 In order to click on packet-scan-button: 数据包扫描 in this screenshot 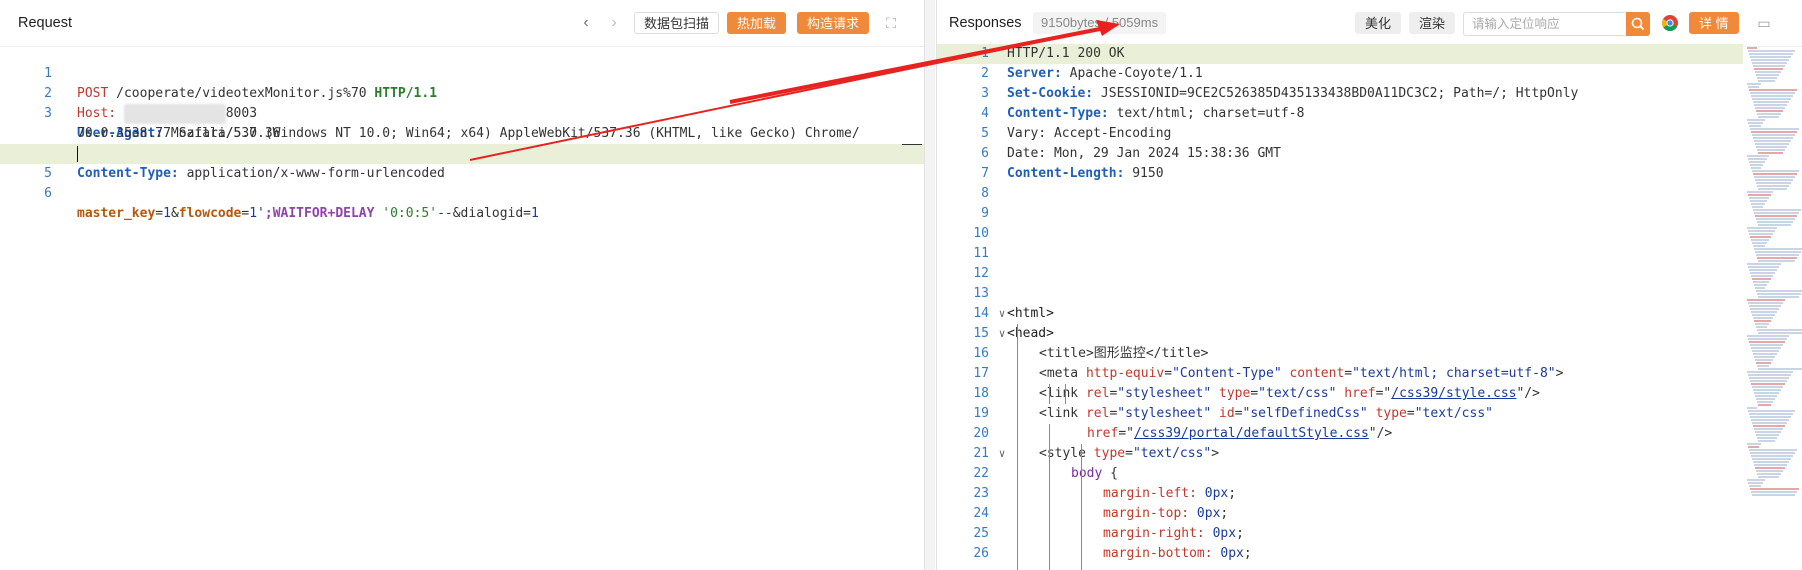, I will do `click(677, 23)`.